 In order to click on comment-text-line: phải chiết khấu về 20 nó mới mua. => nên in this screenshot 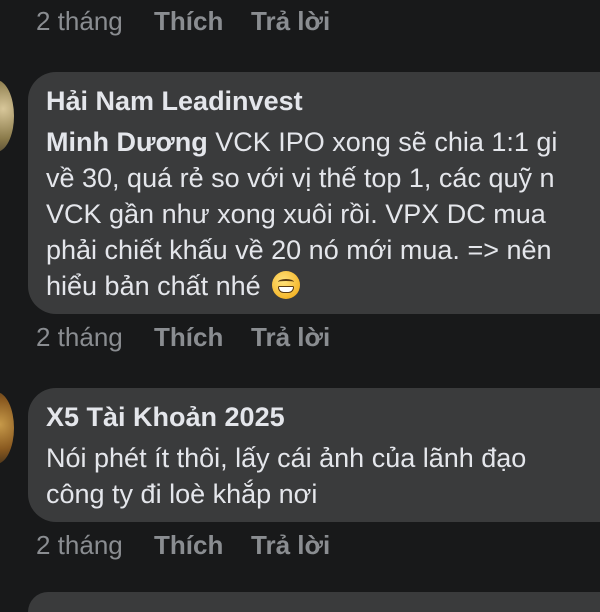, I will do `click(299, 250)`.